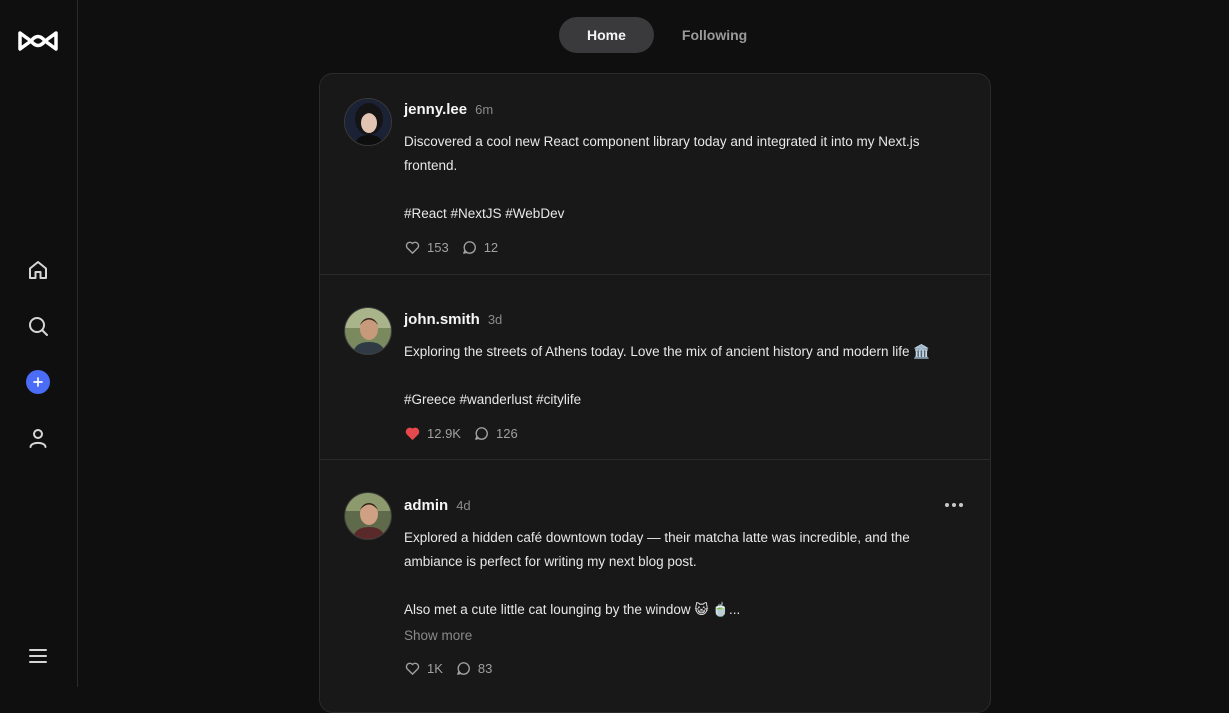  What do you see at coordinates (435, 109) in the screenshot?
I see `post-username: jenny.lee` at bounding box center [435, 109].